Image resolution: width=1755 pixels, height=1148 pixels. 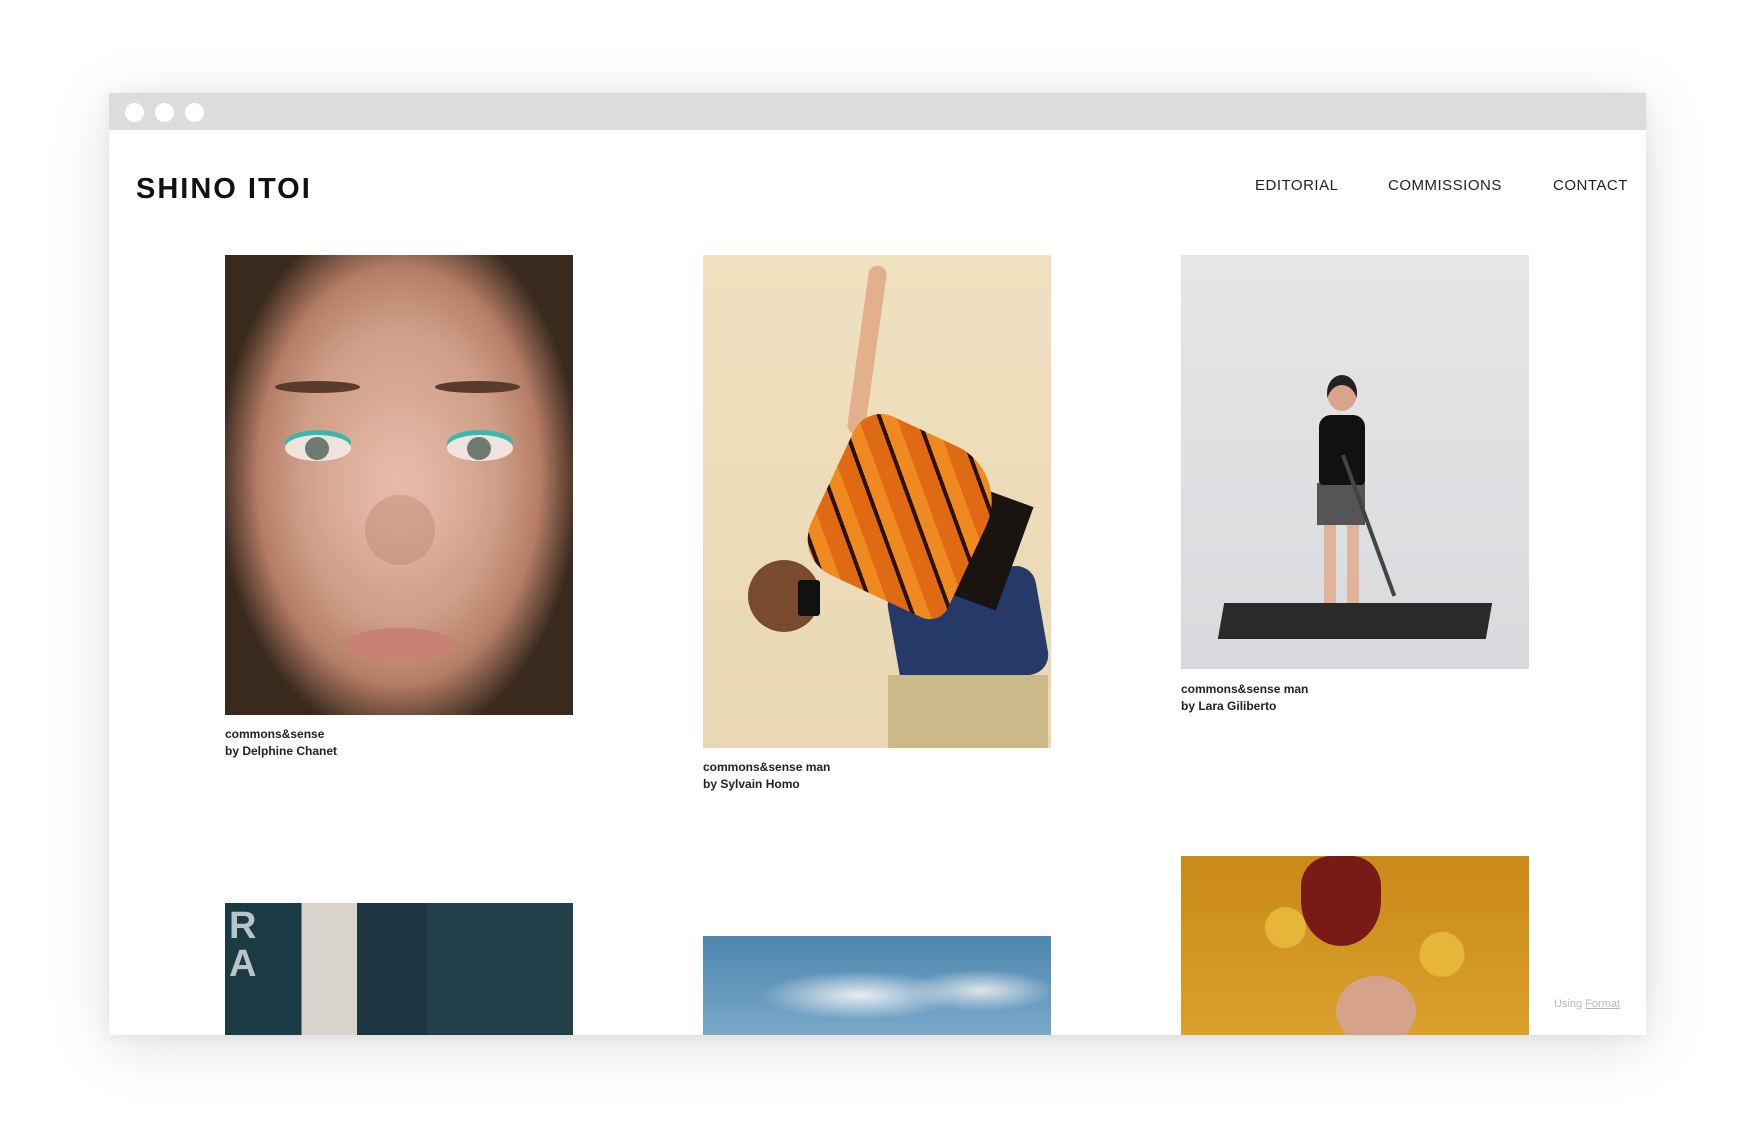 What do you see at coordinates (164, 112) in the screenshot?
I see `minimize-window-dot-icon` at bounding box center [164, 112].